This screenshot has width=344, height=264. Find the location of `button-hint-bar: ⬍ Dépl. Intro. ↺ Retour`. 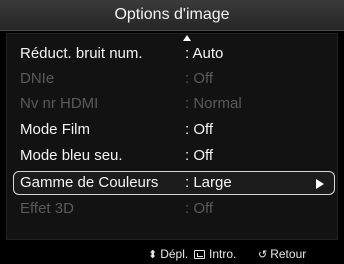

button-hint-bar: ⬍ Dépl. Intro. ↺ Retour is located at coordinates (172, 254).